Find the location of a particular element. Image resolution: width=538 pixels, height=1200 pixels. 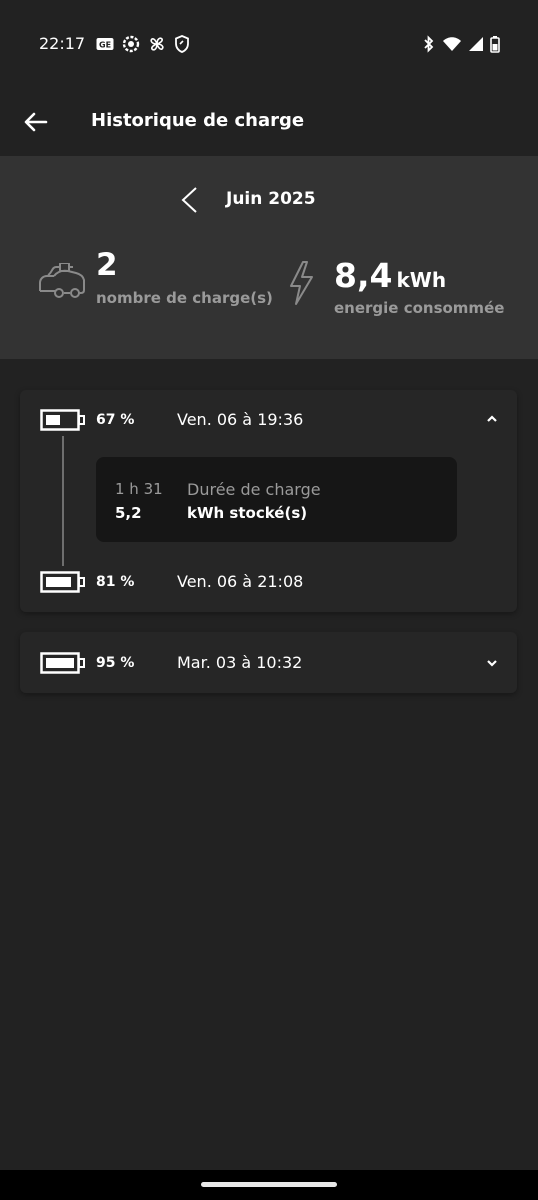

chevron-down-icon is located at coordinates (492, 663).